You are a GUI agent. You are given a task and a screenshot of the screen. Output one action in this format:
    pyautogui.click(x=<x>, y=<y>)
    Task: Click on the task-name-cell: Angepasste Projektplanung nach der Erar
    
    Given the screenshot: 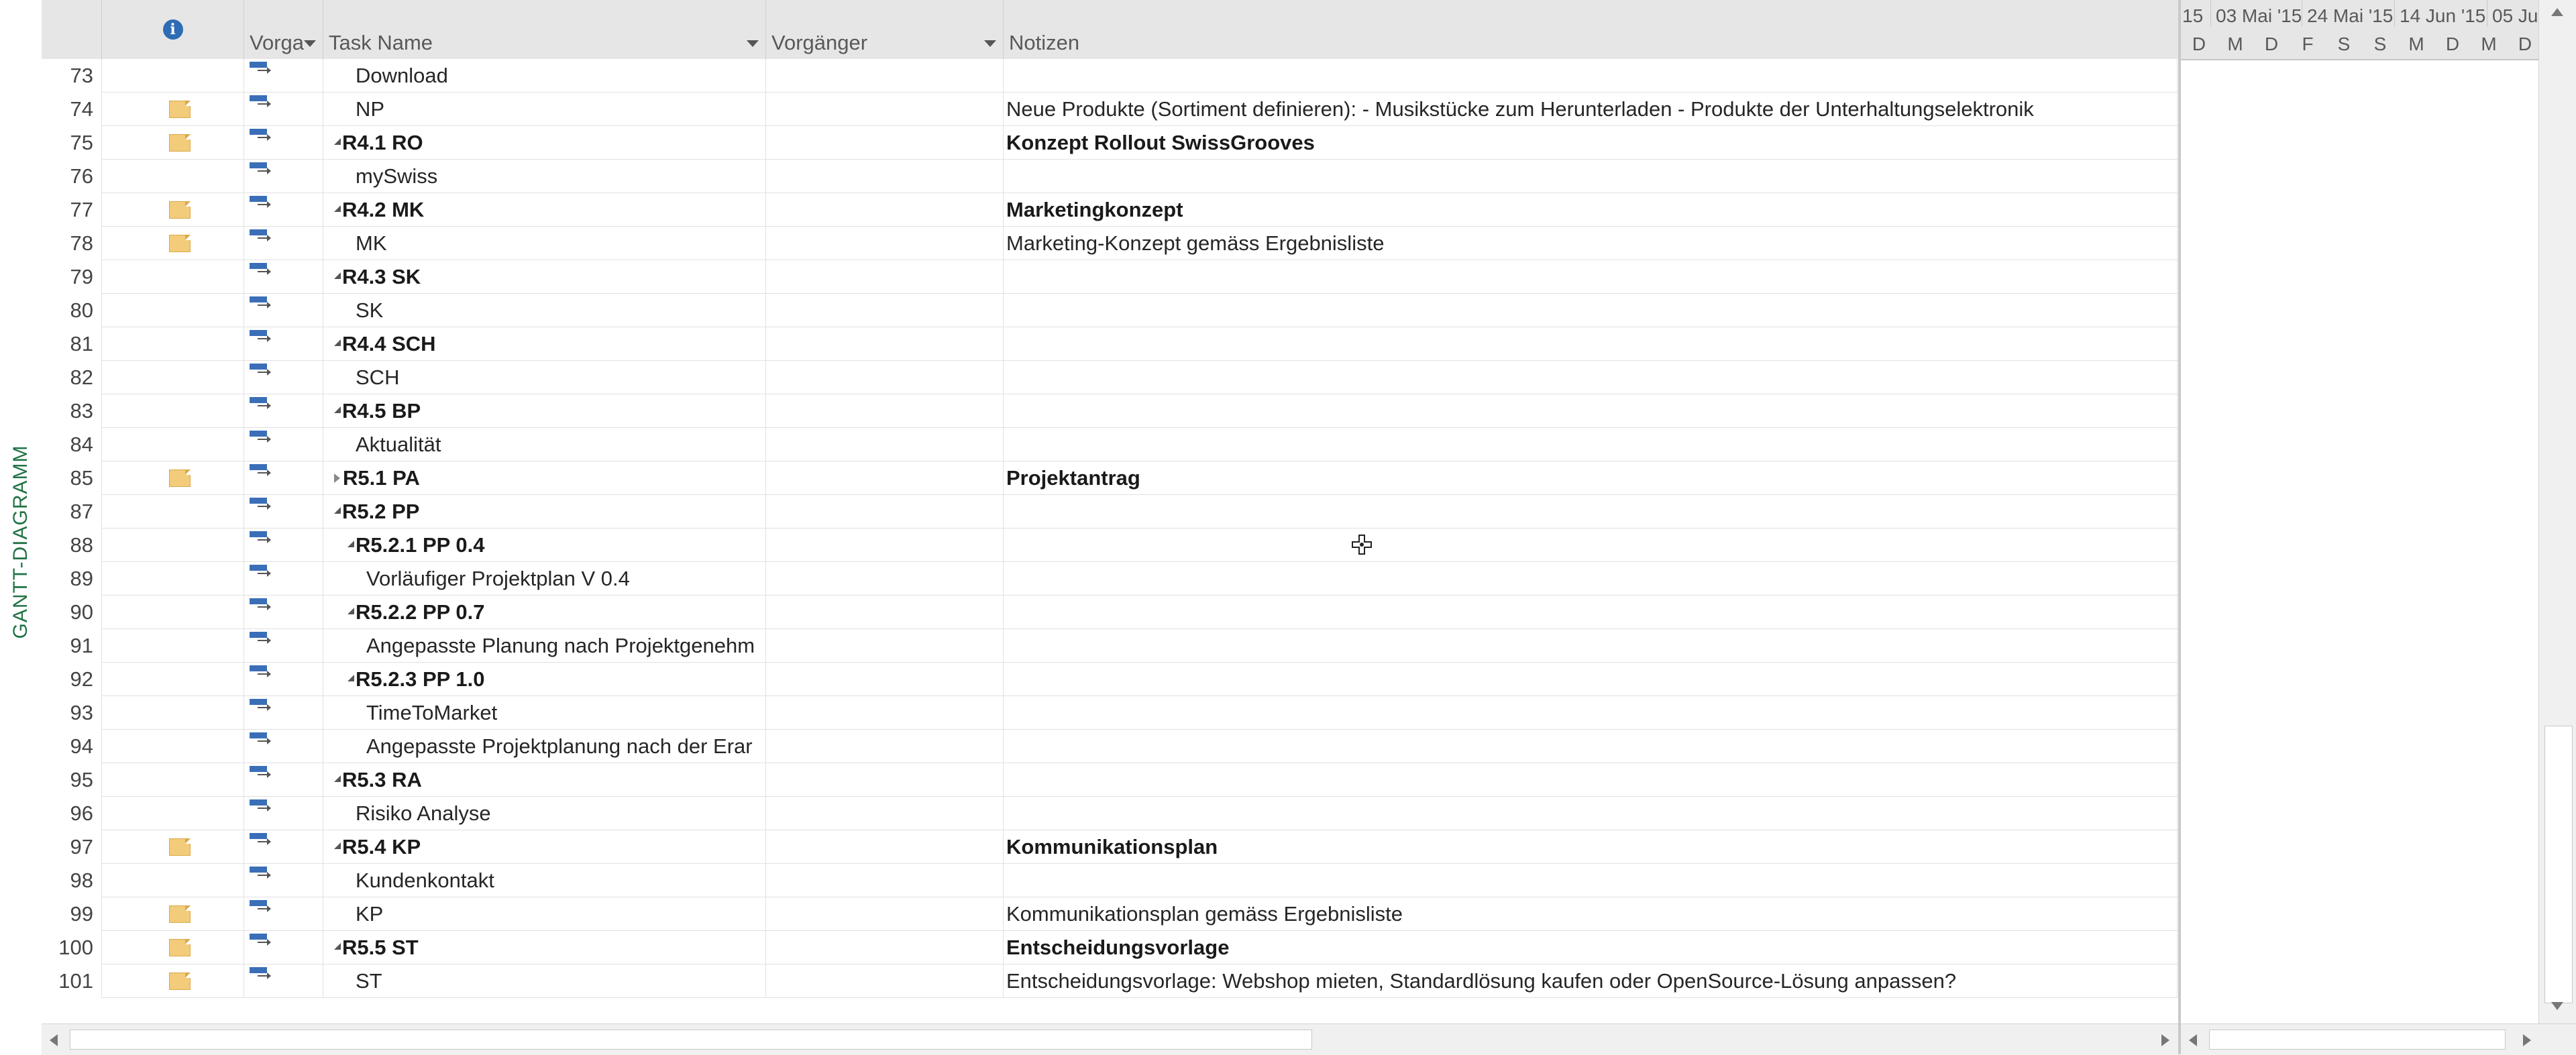 What is the action you would take?
    pyautogui.click(x=544, y=746)
    